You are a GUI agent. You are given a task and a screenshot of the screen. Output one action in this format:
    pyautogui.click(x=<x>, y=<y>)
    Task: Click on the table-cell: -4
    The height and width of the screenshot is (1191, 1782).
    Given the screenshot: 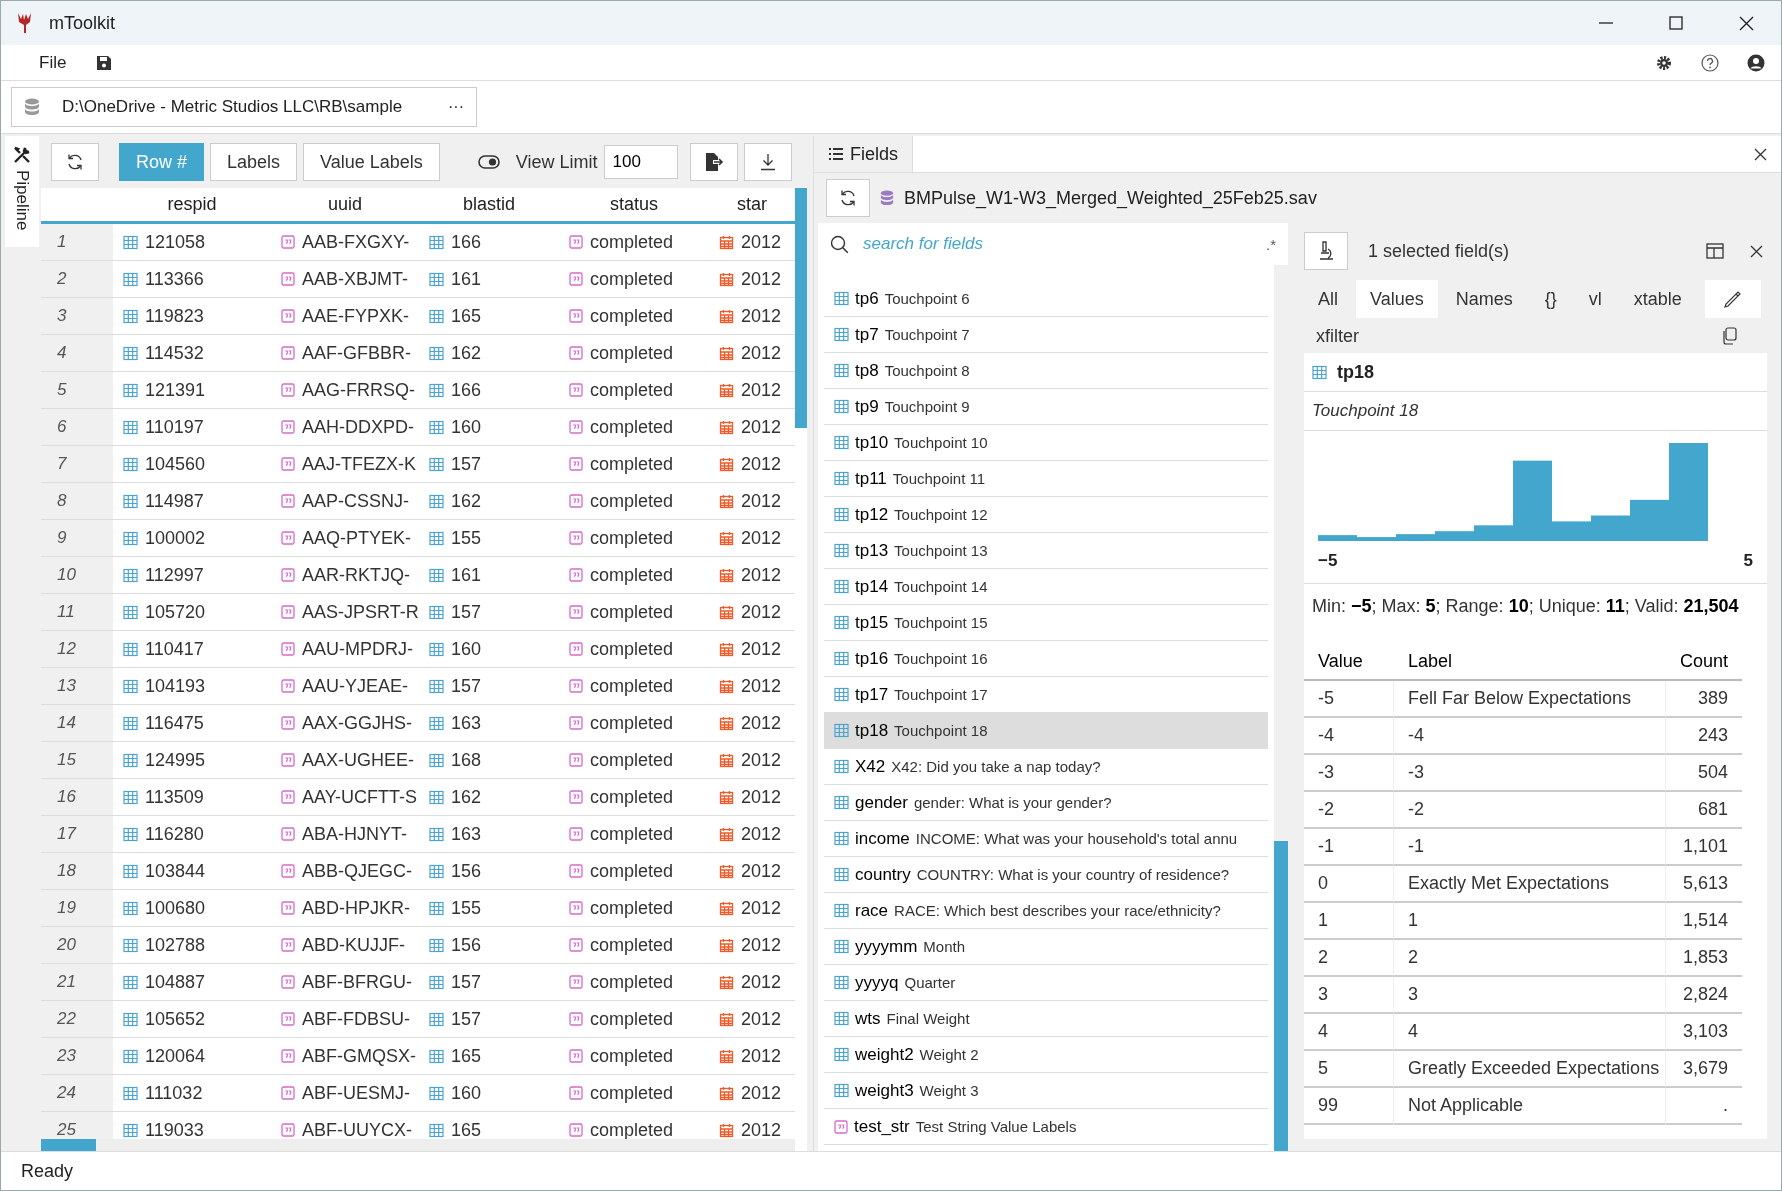 What is the action you would take?
    pyautogui.click(x=1530, y=736)
    